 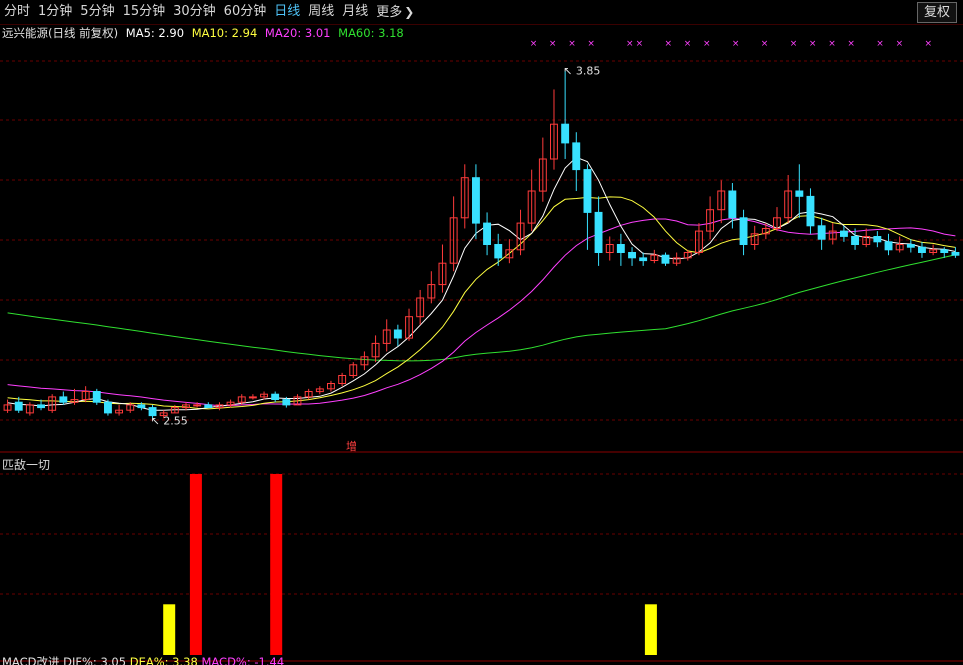 I want to click on macd-name: MACD改进, so click(x=31, y=660).